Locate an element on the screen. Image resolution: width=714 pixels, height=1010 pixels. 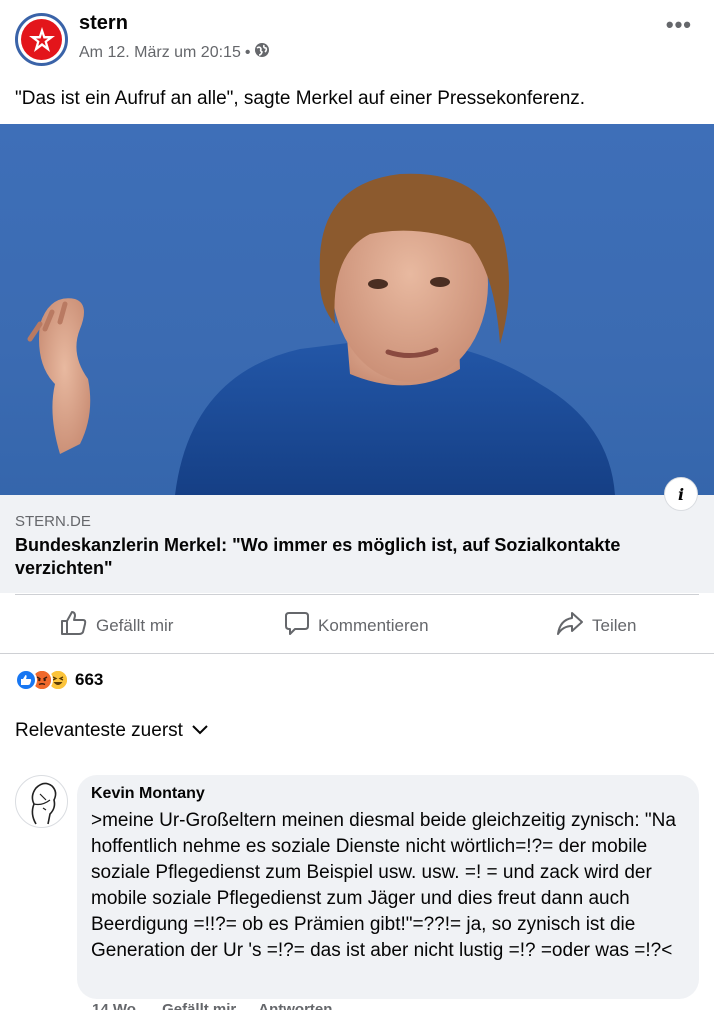
share-icon is located at coordinates (570, 625).